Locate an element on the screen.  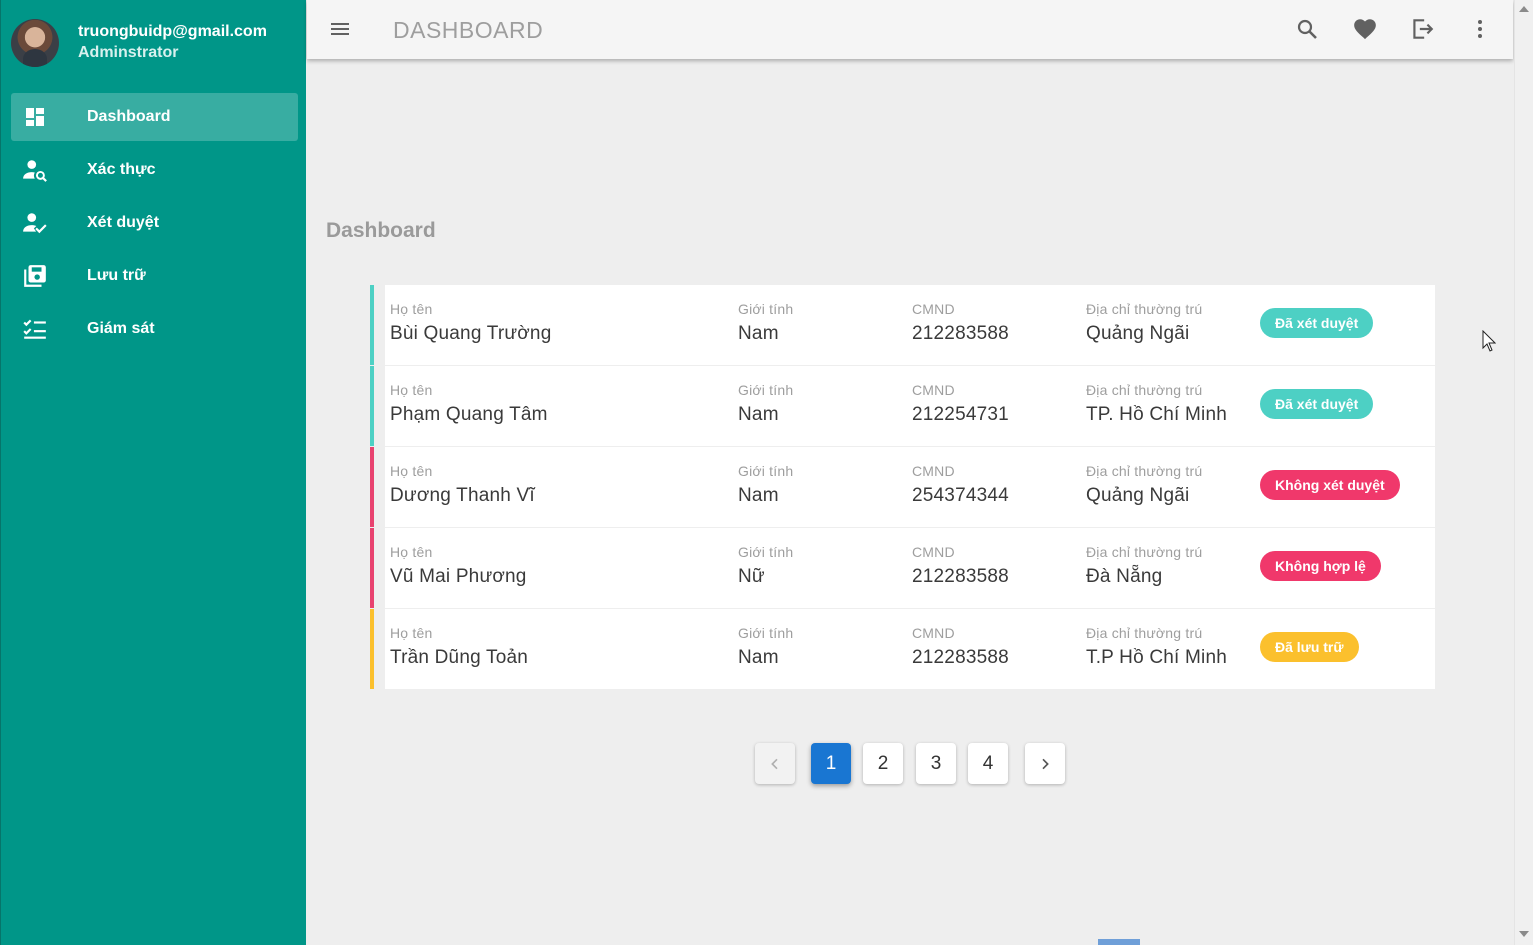
gender-field: Giới tính Nữ is located at coordinates (765, 566).